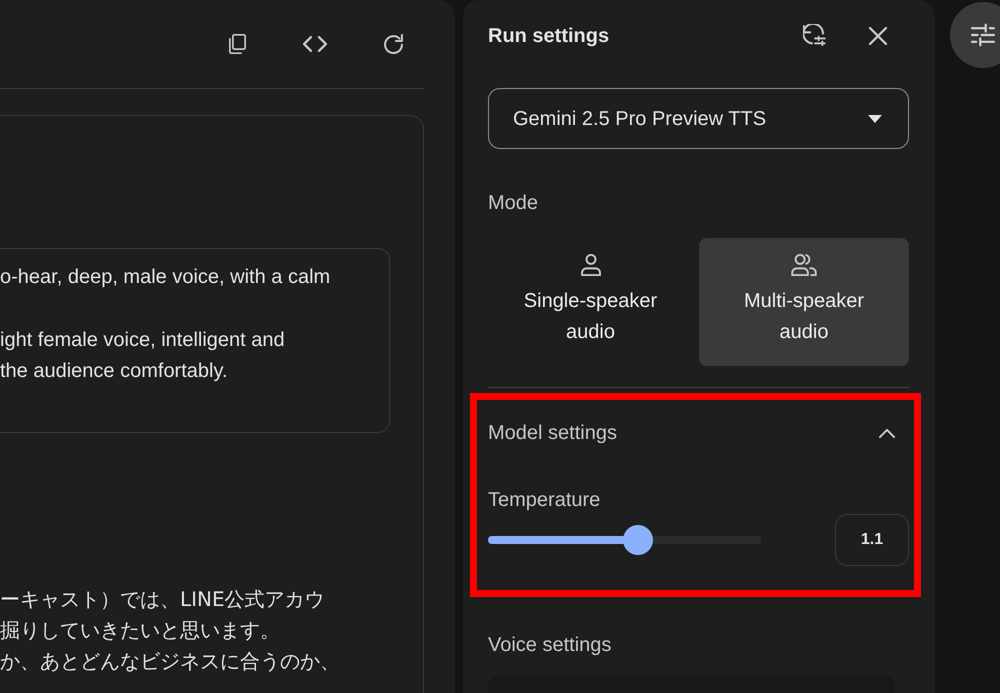  I want to click on instruction-text: ight female voice, intelligent and, so click(143, 340).